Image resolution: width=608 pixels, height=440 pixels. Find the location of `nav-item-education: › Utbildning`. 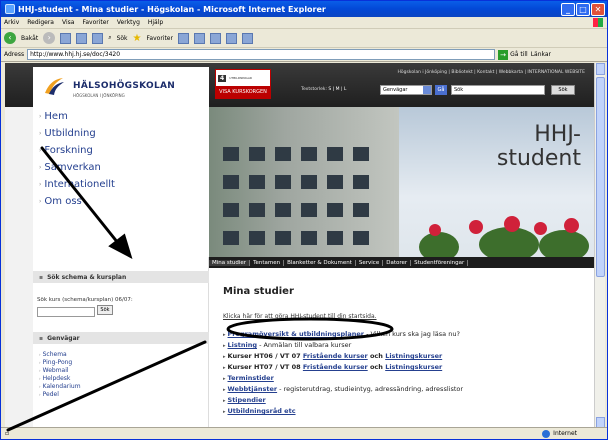

nav-item-education: › Utbildning is located at coordinates (67, 133).